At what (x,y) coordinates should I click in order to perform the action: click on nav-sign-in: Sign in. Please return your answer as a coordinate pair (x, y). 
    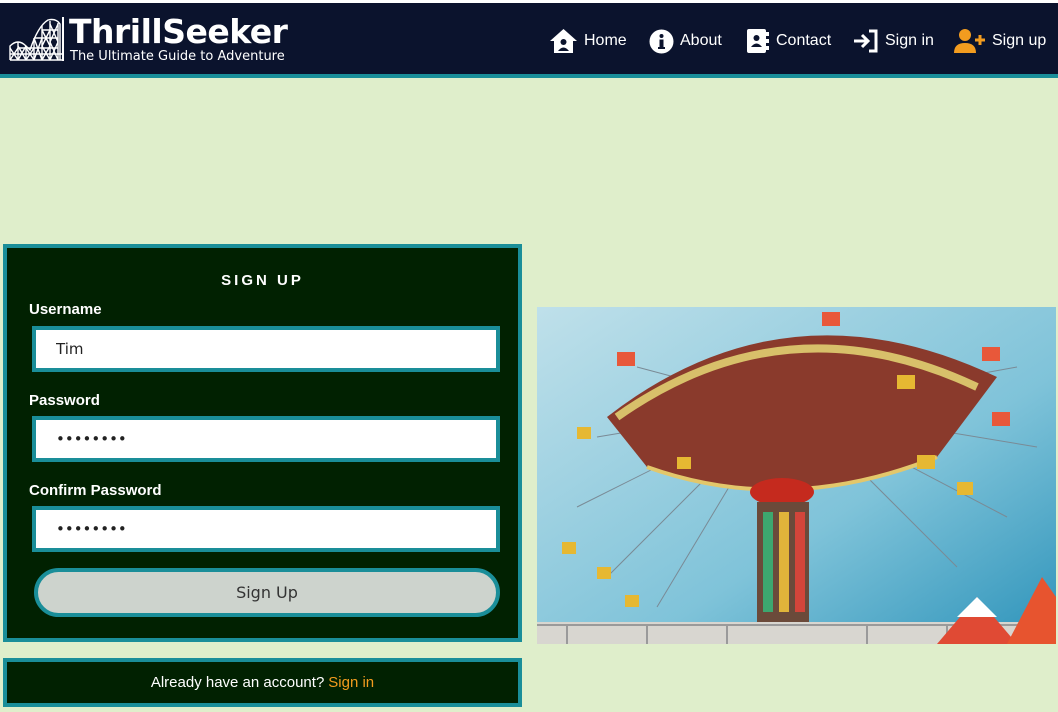
    Looking at the image, I should click on (893, 41).